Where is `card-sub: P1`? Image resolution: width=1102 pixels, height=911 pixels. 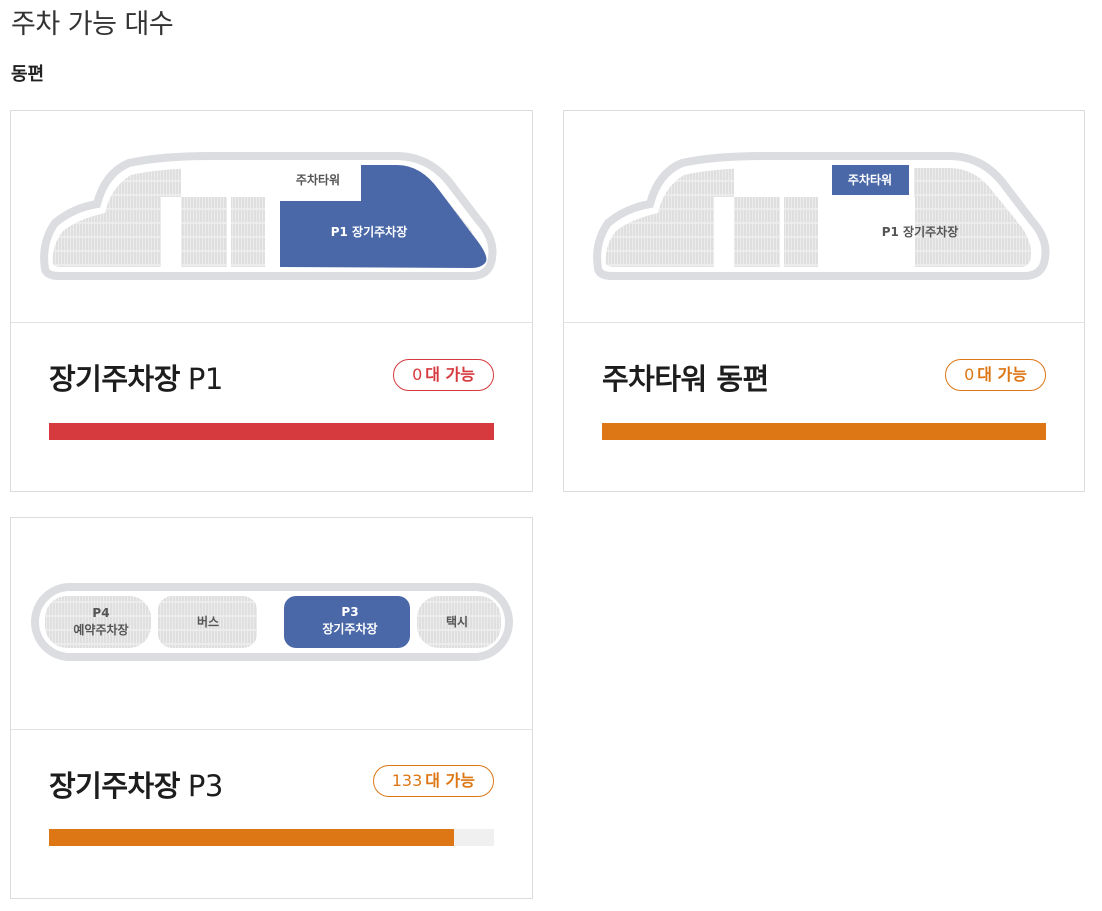
card-sub: P1 is located at coordinates (205, 379).